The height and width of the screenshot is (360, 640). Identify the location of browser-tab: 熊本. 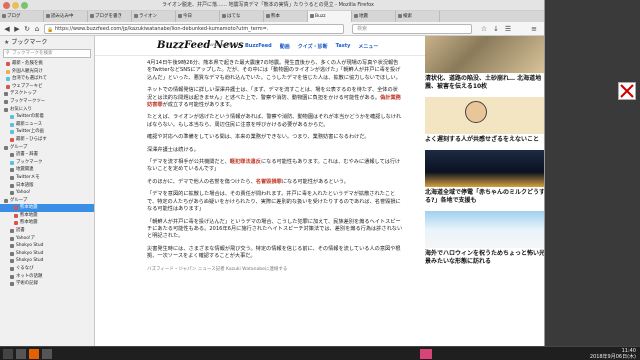
(286, 16).